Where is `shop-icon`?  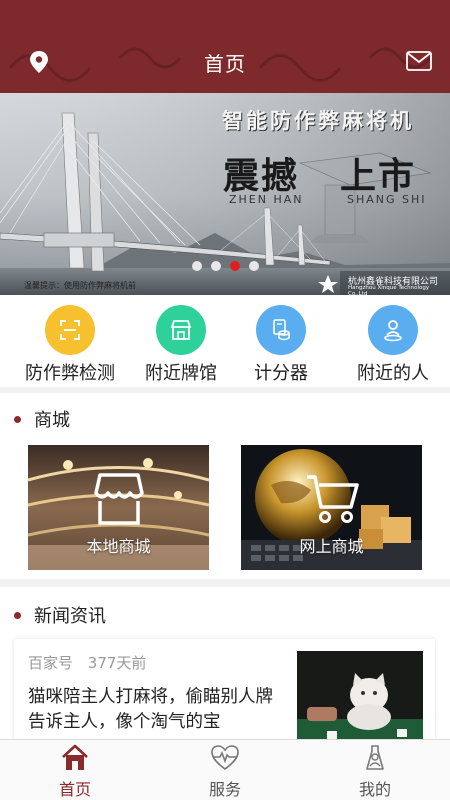
shop-icon is located at coordinates (181, 330).